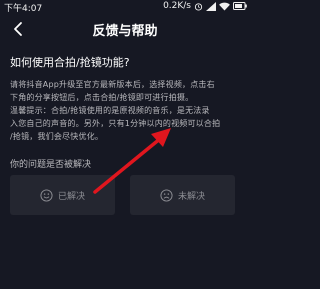  I want to click on alarm-icon, so click(198, 6).